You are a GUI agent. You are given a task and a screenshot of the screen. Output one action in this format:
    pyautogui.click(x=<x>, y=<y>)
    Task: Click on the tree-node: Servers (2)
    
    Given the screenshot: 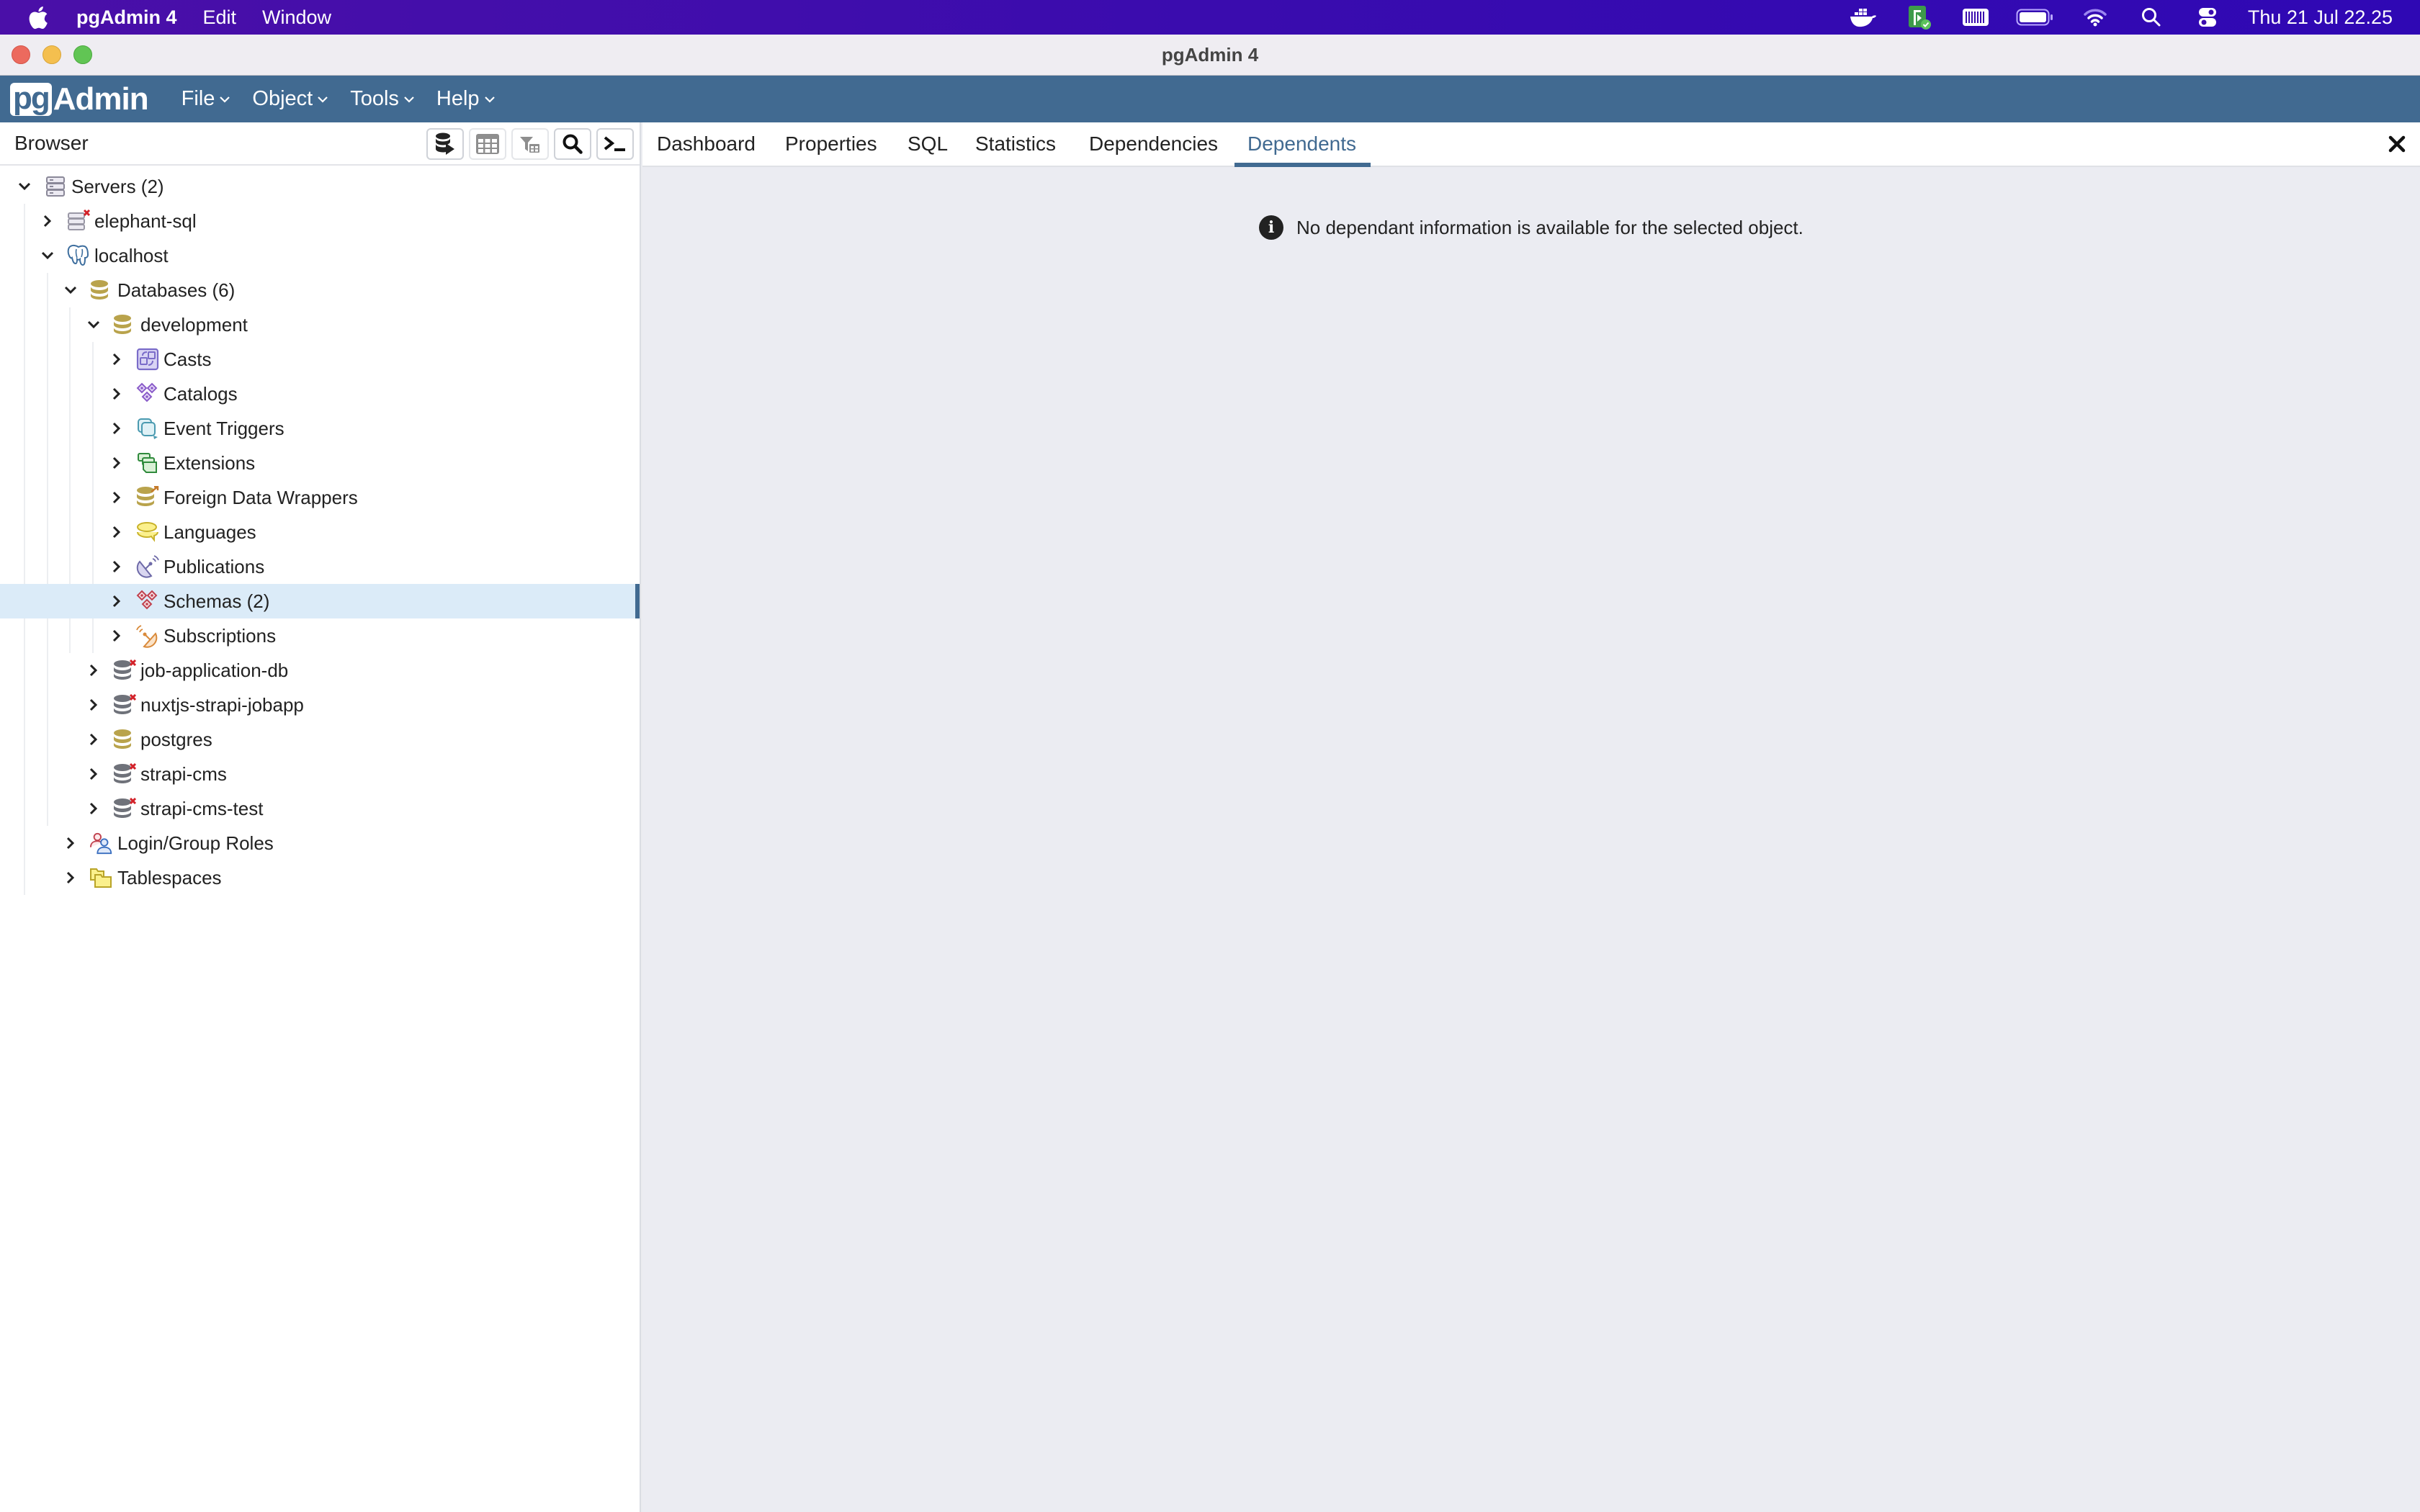 What is the action you would take?
    pyautogui.click(x=320, y=186)
    